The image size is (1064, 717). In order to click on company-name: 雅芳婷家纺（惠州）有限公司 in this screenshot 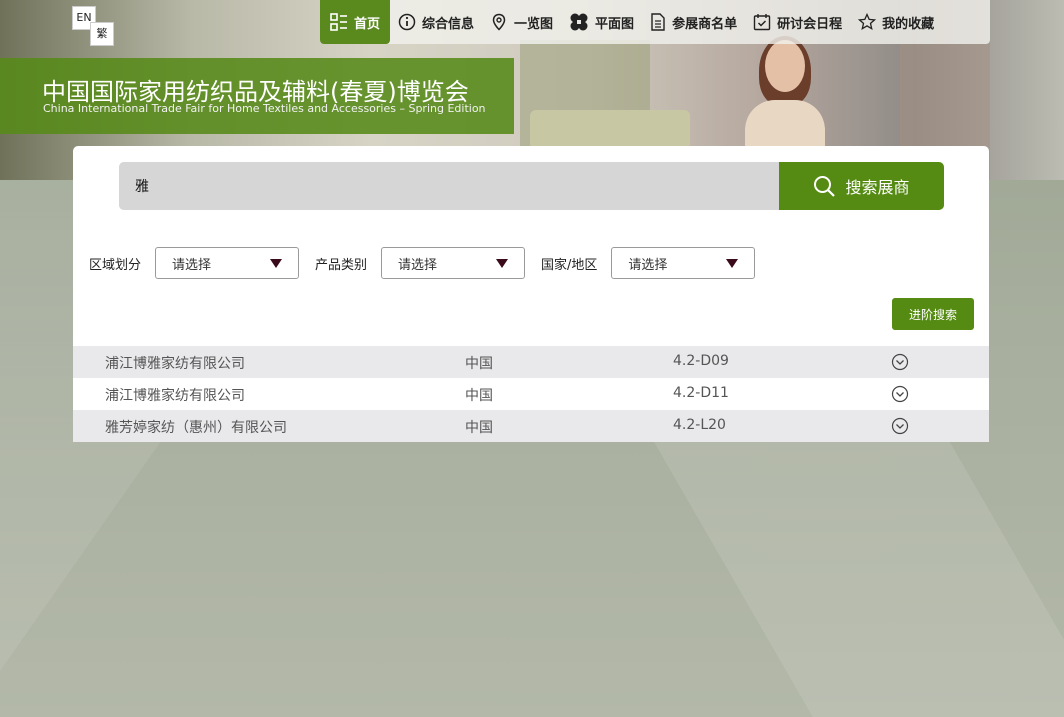, I will do `click(196, 428)`.